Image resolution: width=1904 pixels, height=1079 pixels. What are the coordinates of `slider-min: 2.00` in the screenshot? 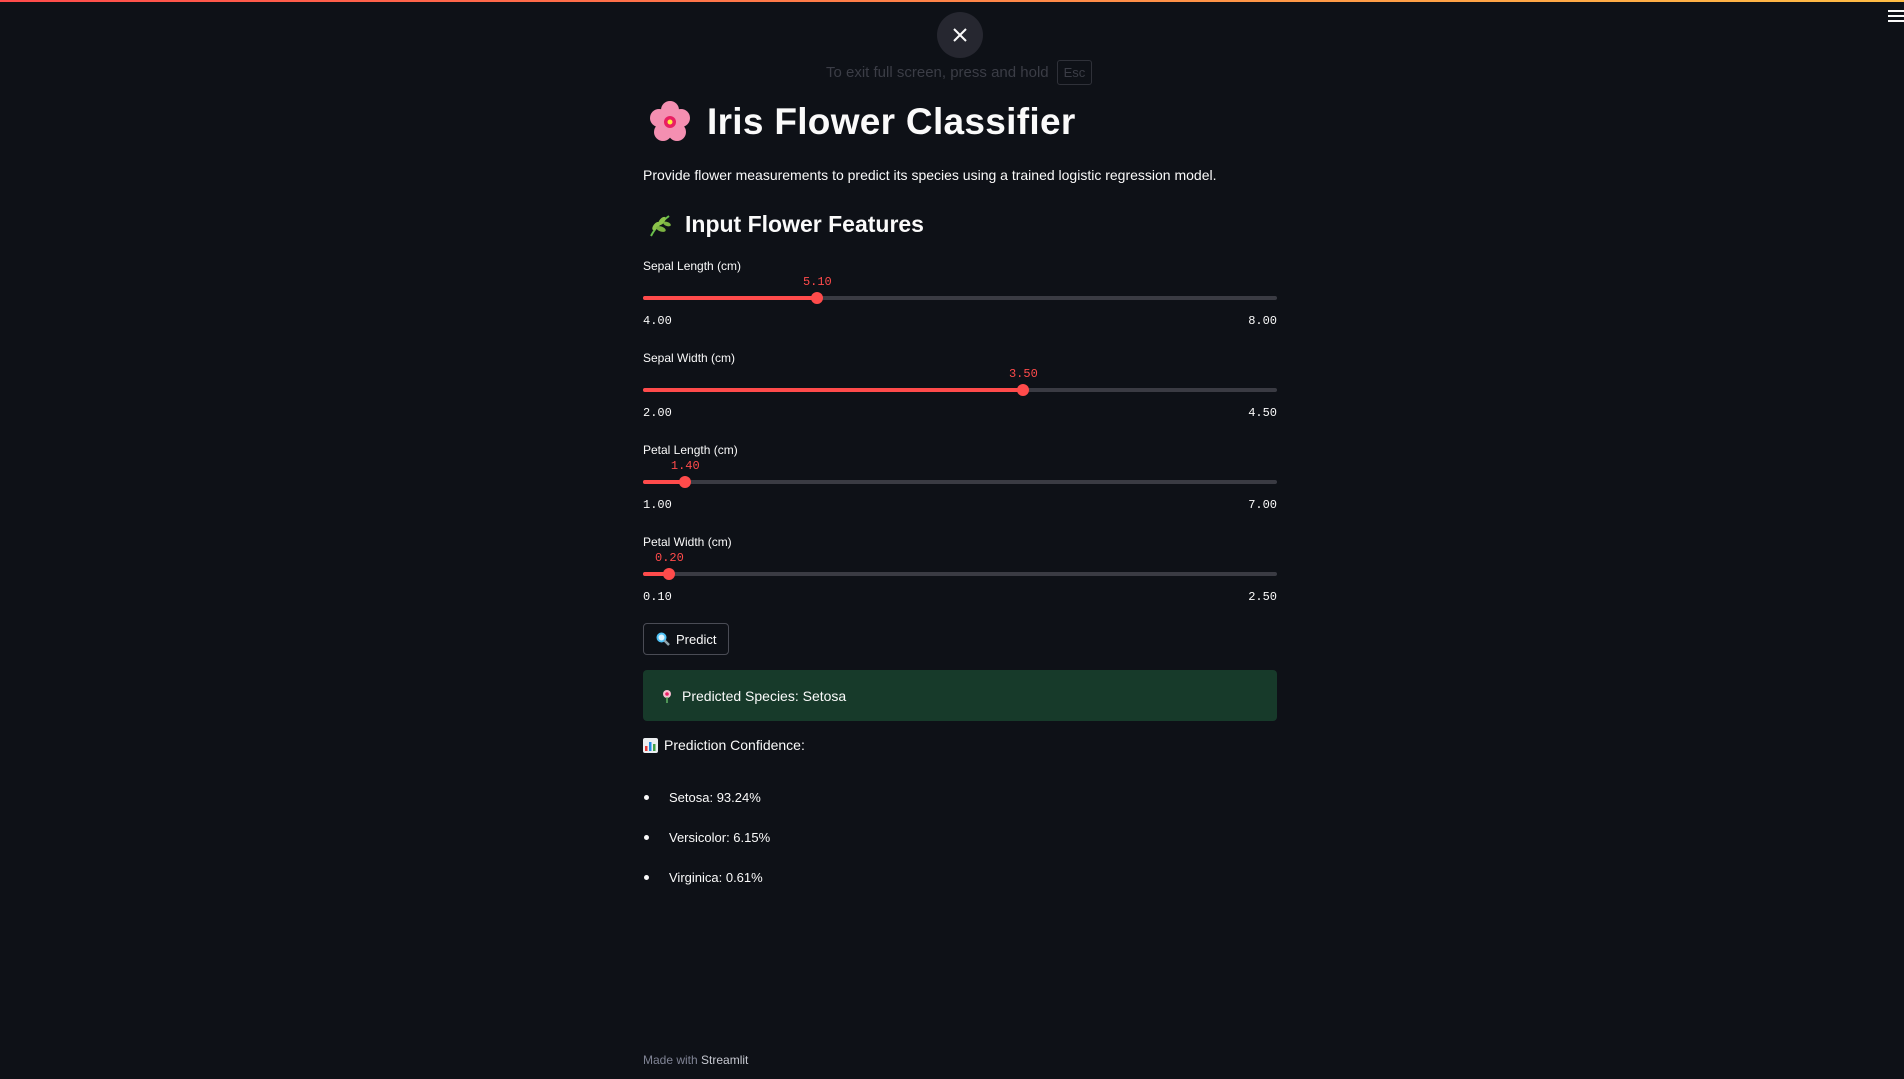 It's located at (657, 413).